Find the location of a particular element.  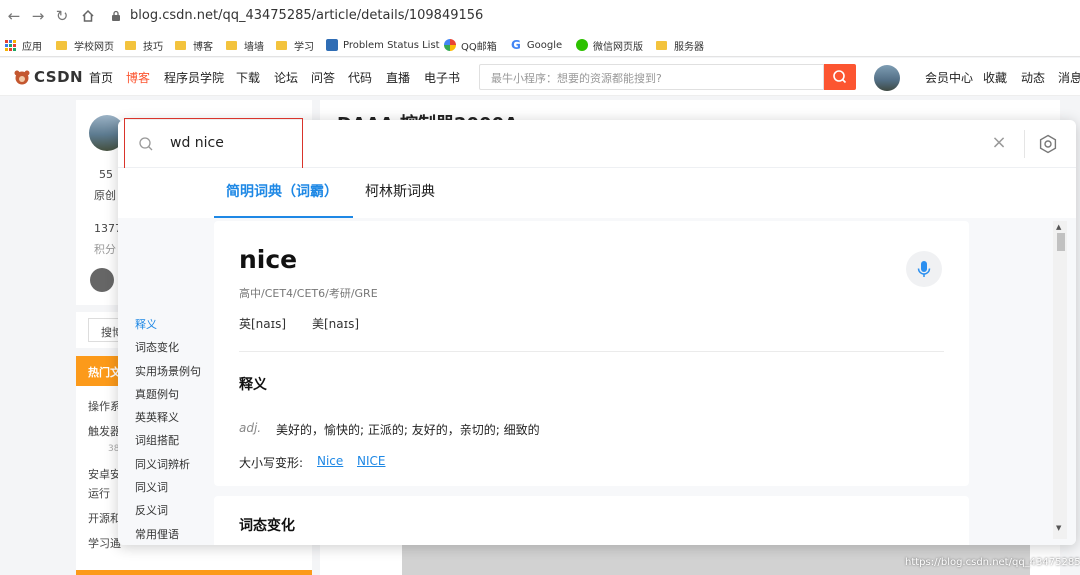

scroll-down-icon: ▼ is located at coordinates (1058, 528).